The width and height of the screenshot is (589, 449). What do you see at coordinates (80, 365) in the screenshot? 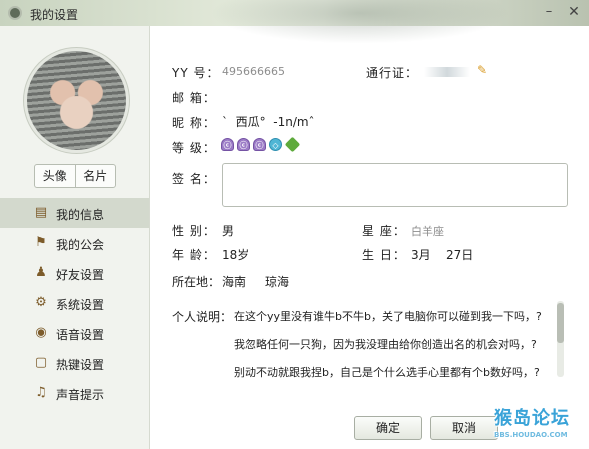
I see `sidebar-item-label: 热键设置` at bounding box center [80, 365].